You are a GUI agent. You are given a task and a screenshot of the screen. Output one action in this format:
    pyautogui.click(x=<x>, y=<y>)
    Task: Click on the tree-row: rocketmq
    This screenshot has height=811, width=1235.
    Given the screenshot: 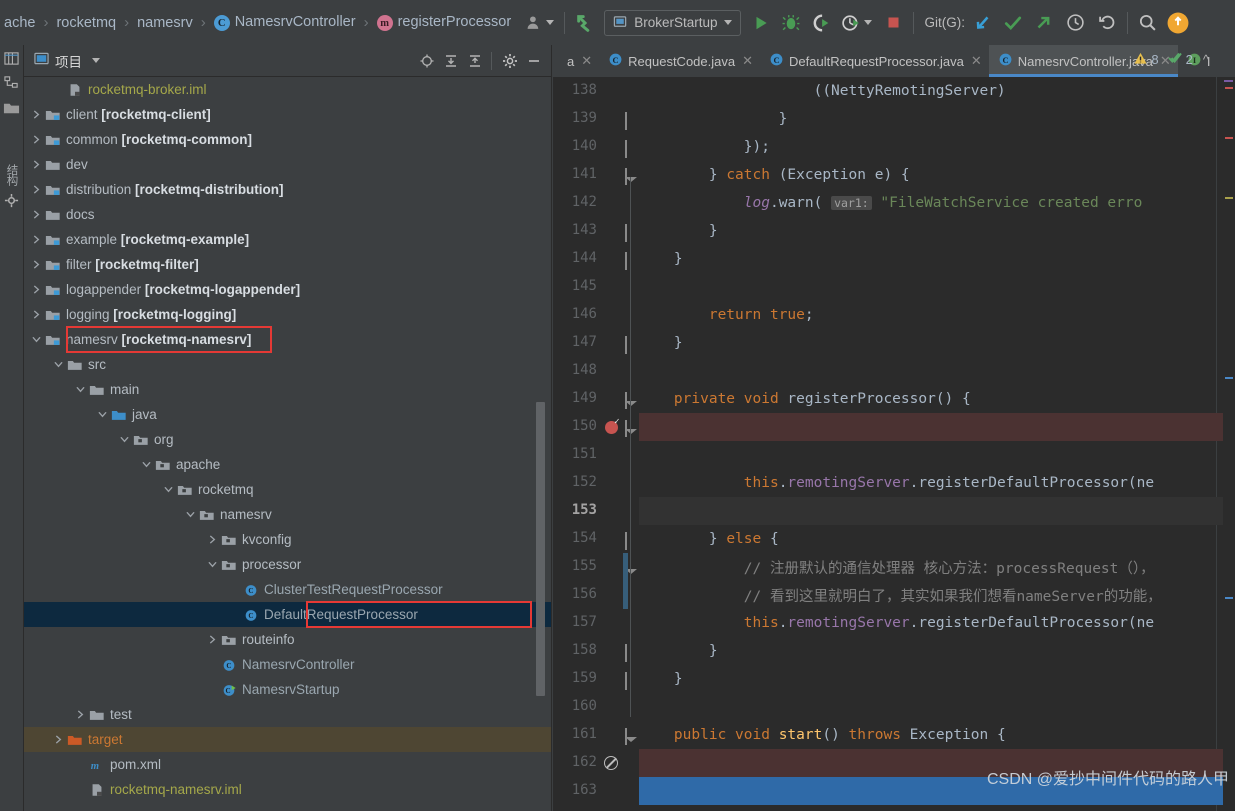 What is the action you would take?
    pyautogui.click(x=287, y=489)
    